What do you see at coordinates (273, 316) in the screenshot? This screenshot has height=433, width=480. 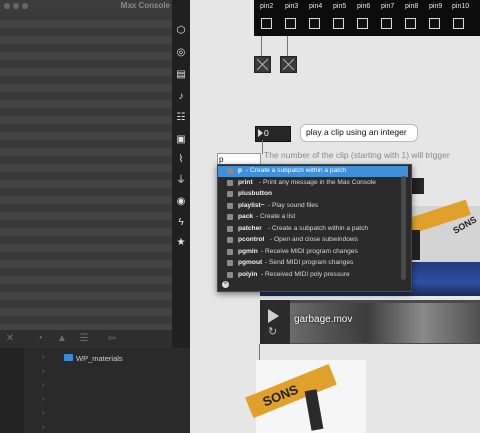 I see `play-icon` at bounding box center [273, 316].